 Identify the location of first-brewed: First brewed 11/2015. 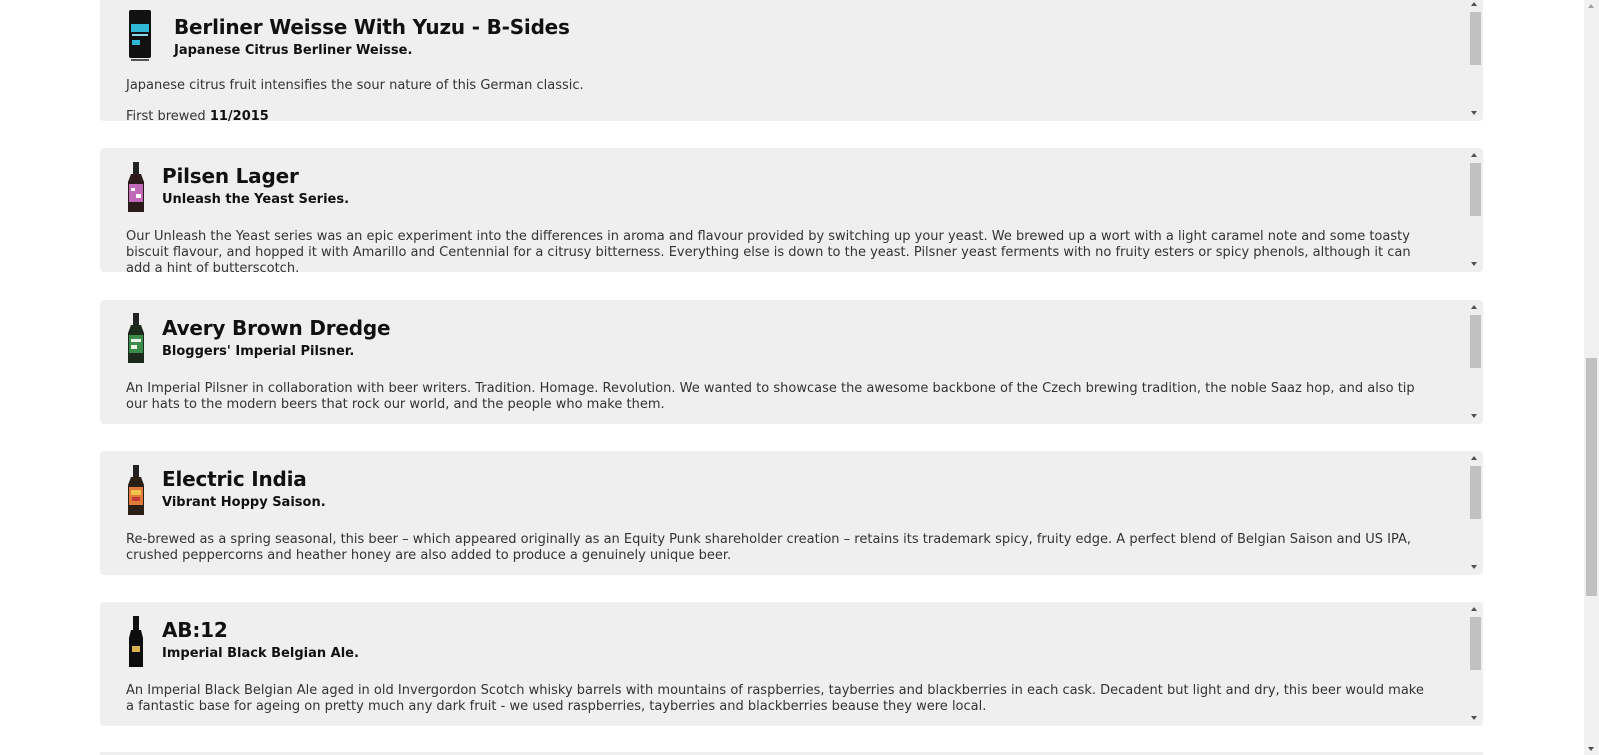
(197, 115).